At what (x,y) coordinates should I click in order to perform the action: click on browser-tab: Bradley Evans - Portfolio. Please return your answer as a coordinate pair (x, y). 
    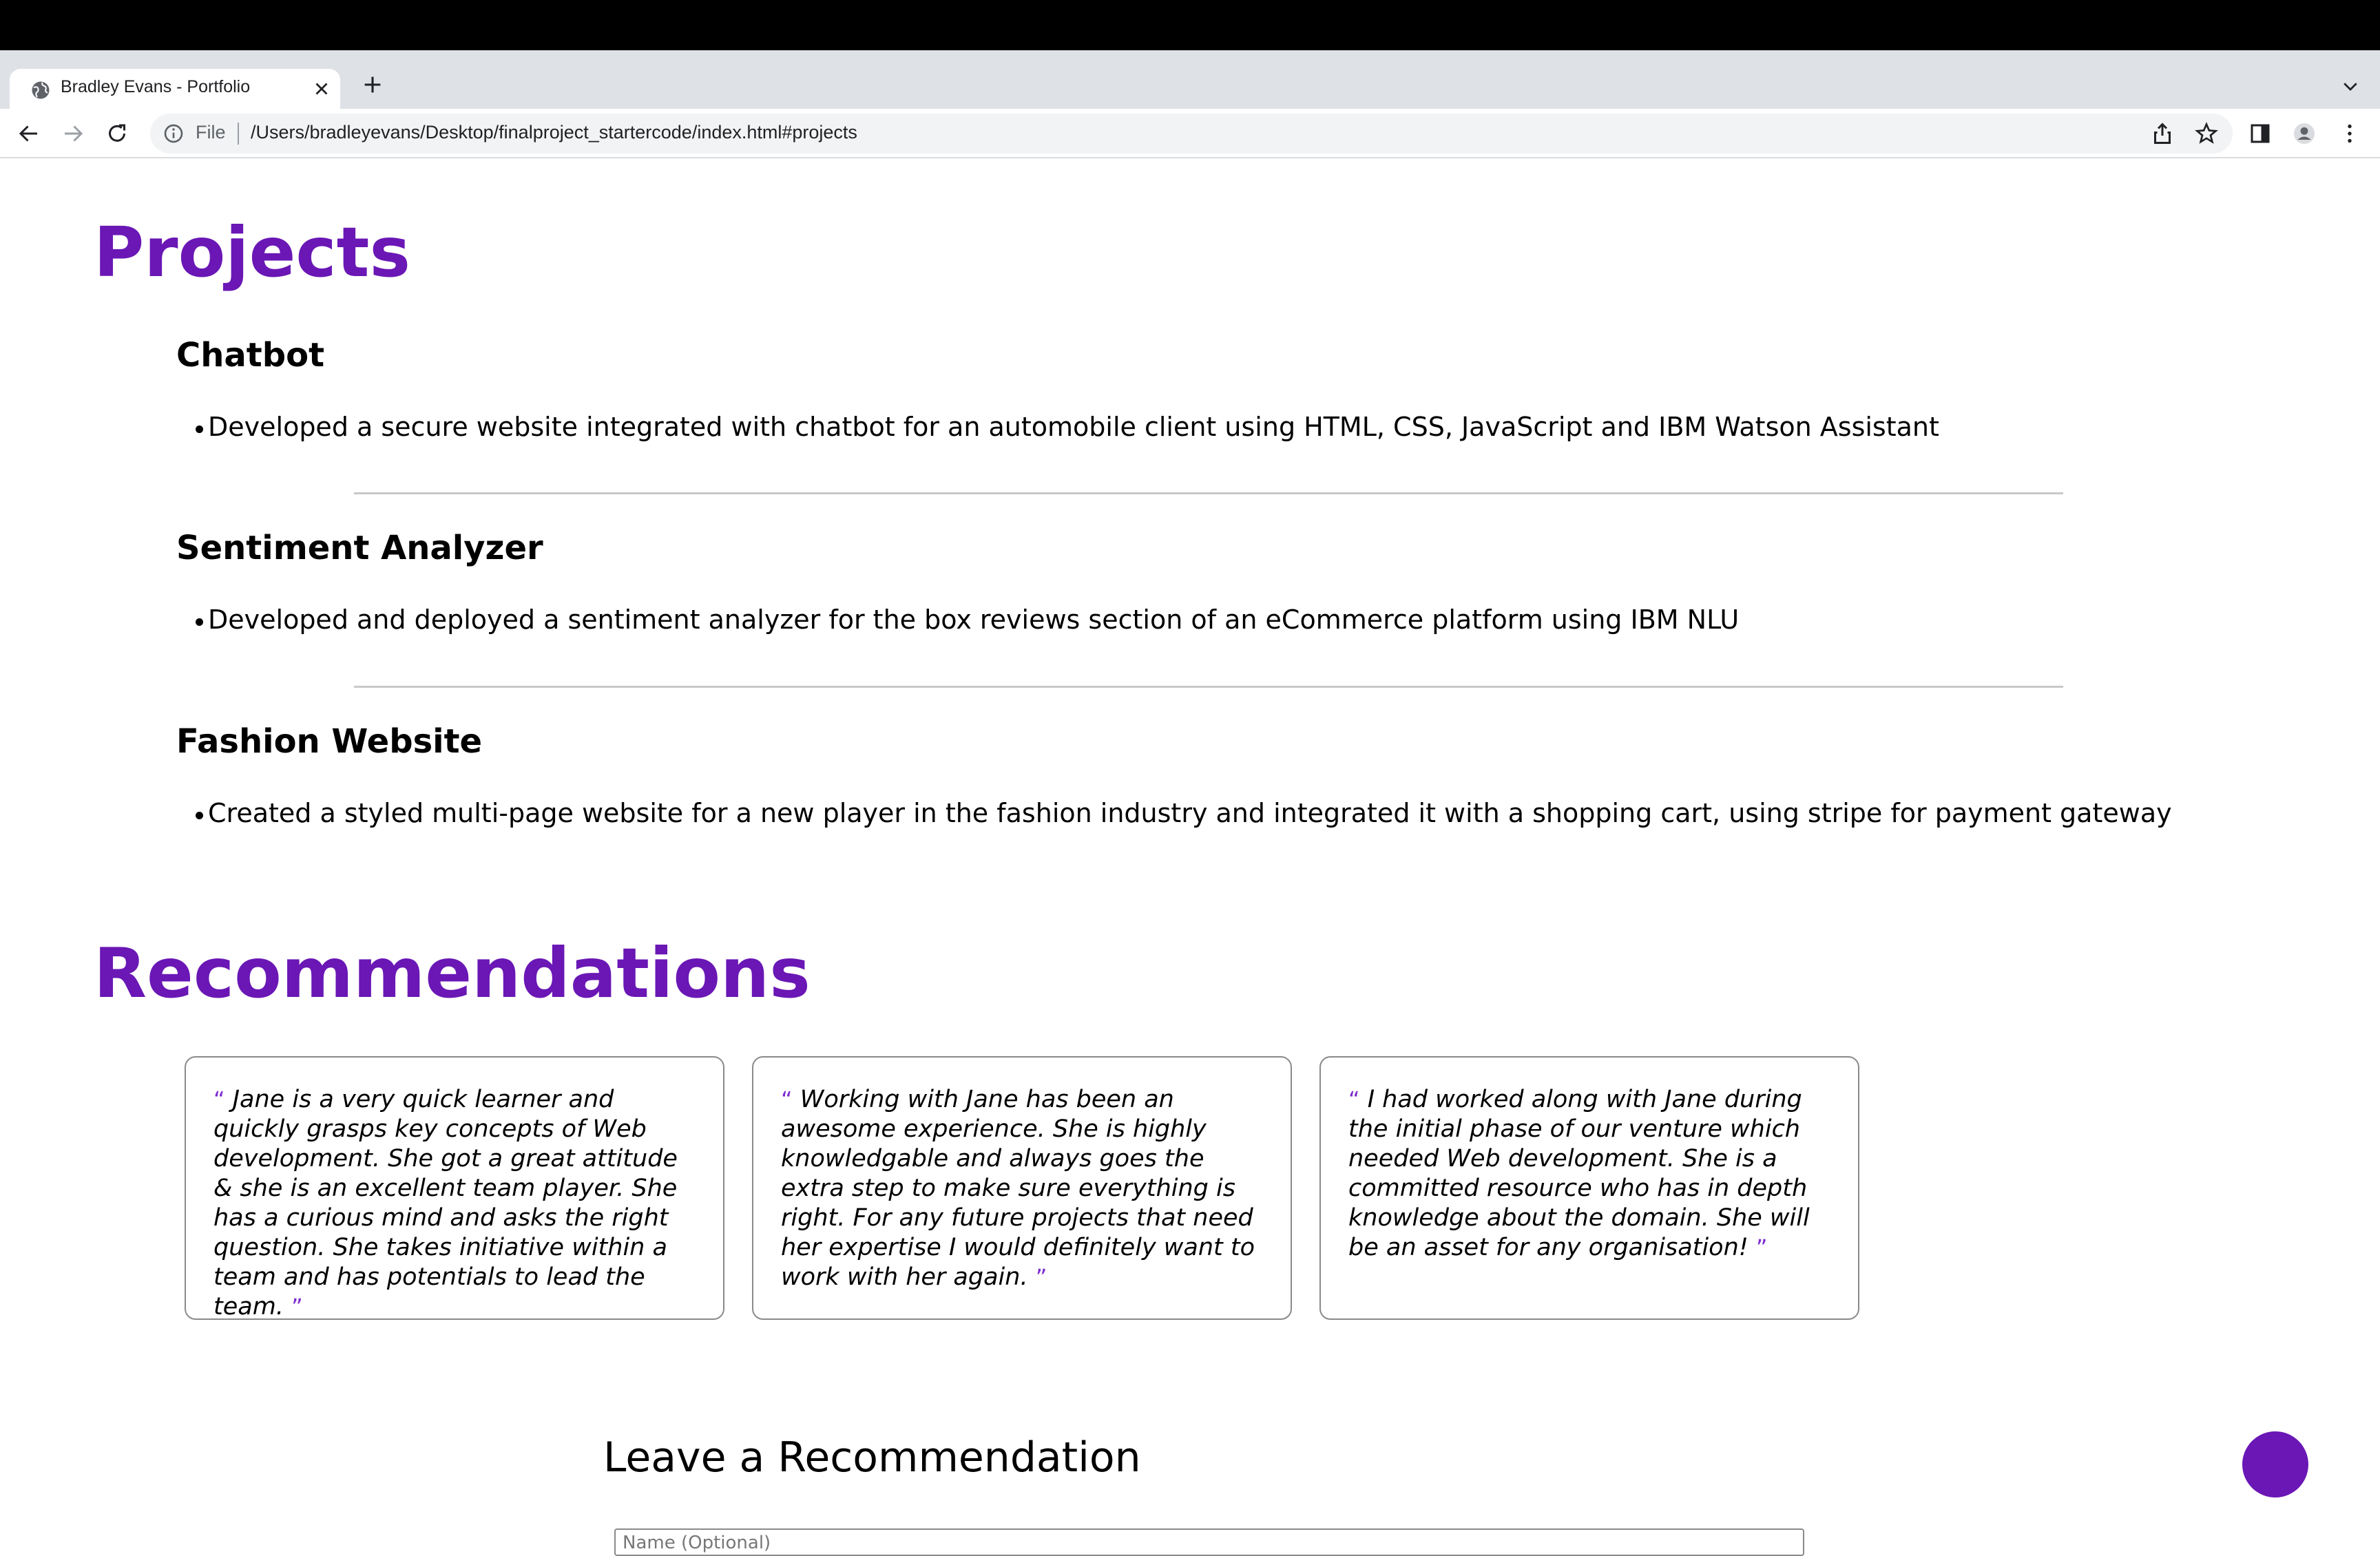
    Looking at the image, I should click on (175, 89).